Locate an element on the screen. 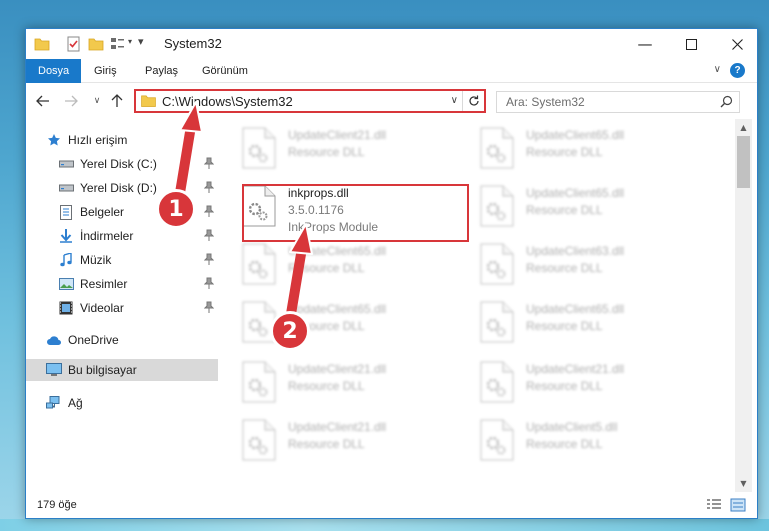  nav-item-label: Yerel Disk (C:) is located at coordinates (118, 164).